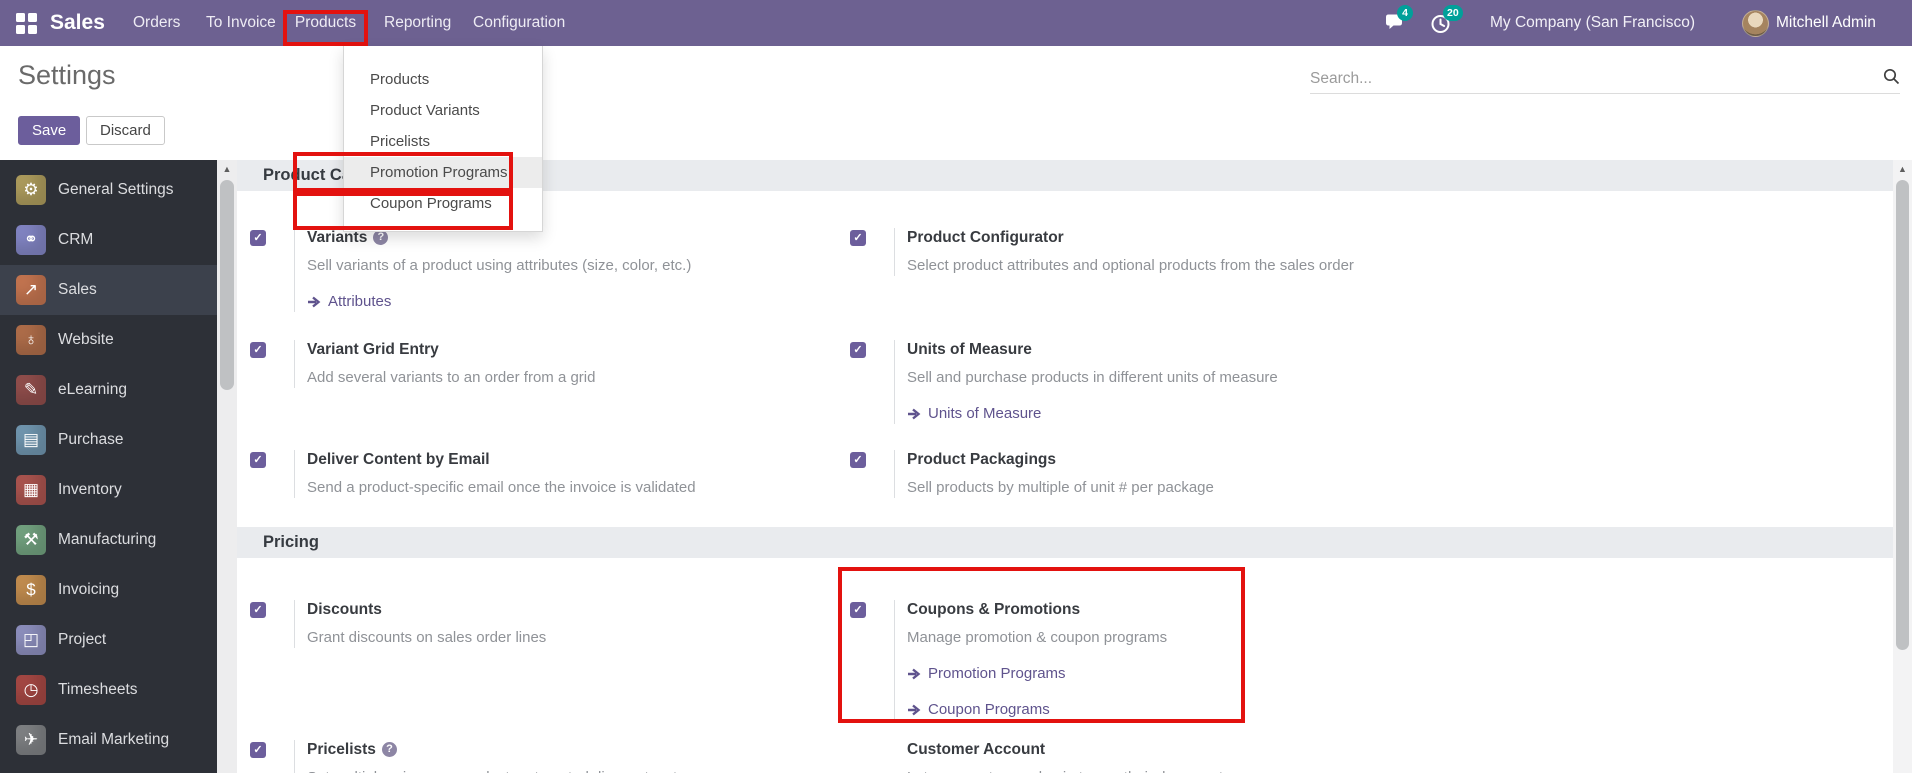 Image resolution: width=1912 pixels, height=773 pixels. What do you see at coordinates (31, 340) in the screenshot?
I see `globe-icon: ♁` at bounding box center [31, 340].